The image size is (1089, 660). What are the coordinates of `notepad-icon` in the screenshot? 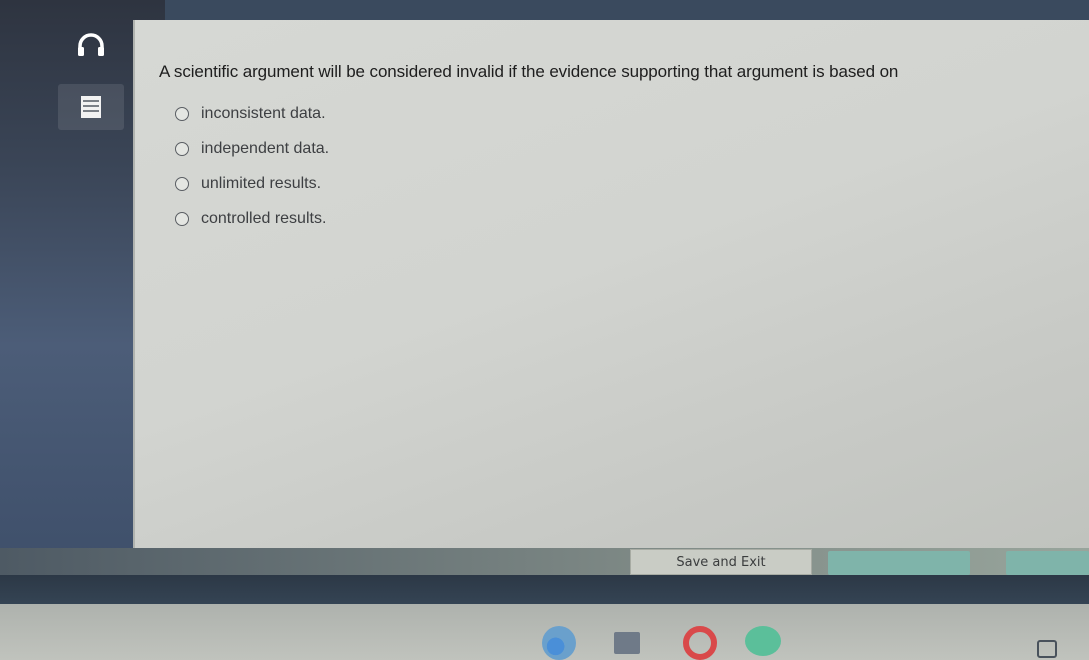 It's located at (91, 107).